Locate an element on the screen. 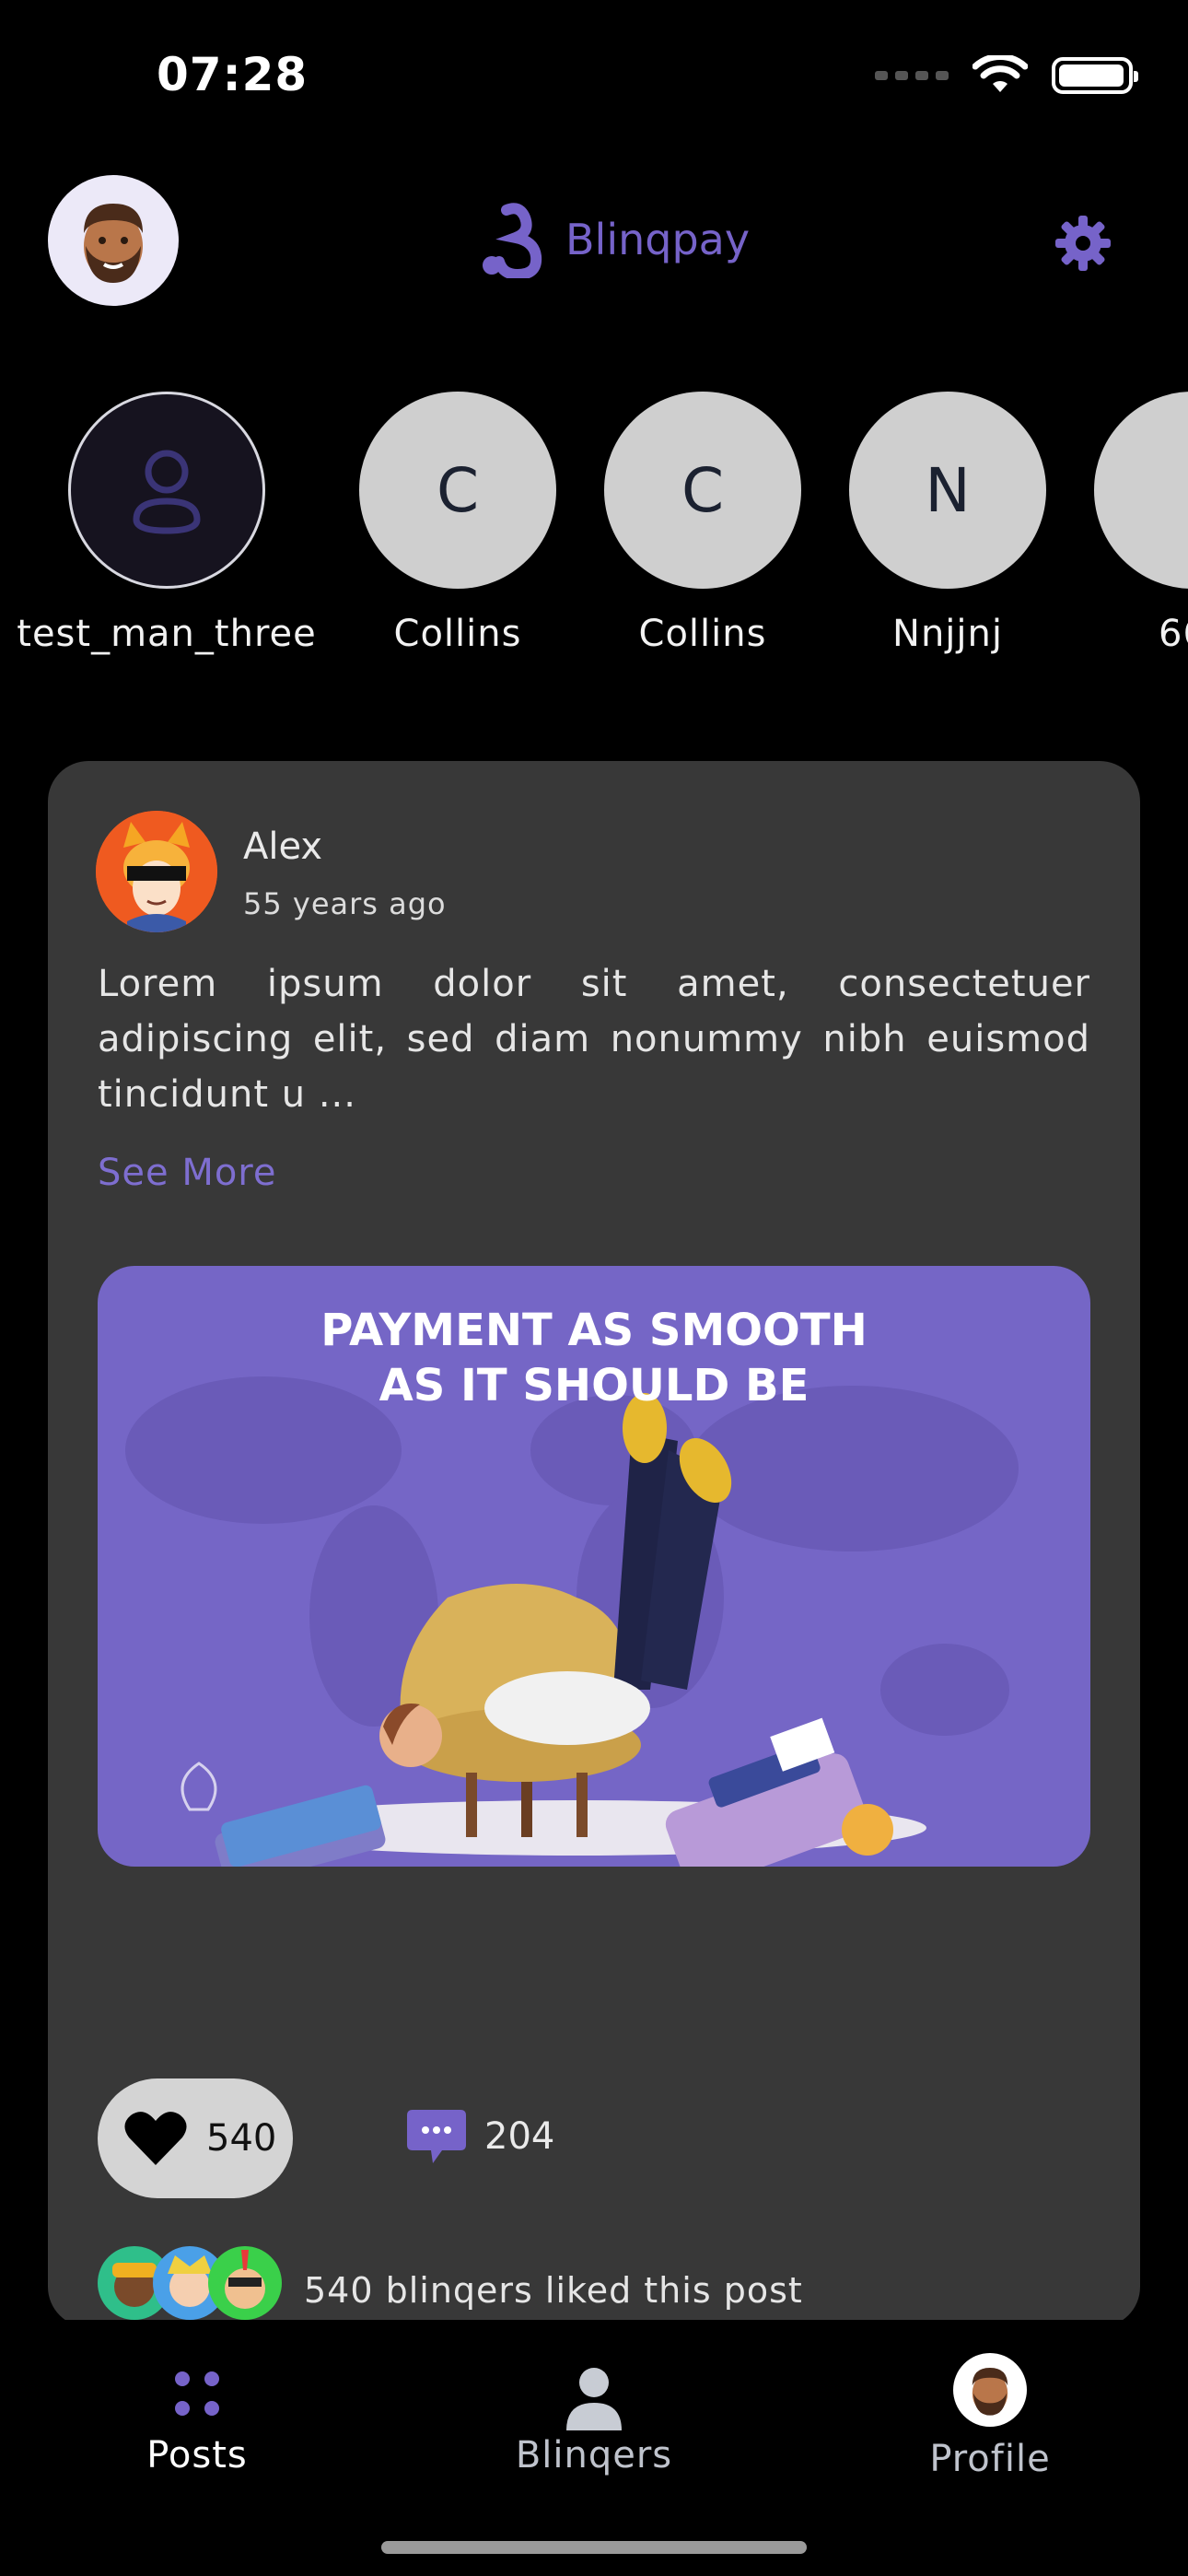 The height and width of the screenshot is (2576, 1188). gear-icon is located at coordinates (1083, 244).